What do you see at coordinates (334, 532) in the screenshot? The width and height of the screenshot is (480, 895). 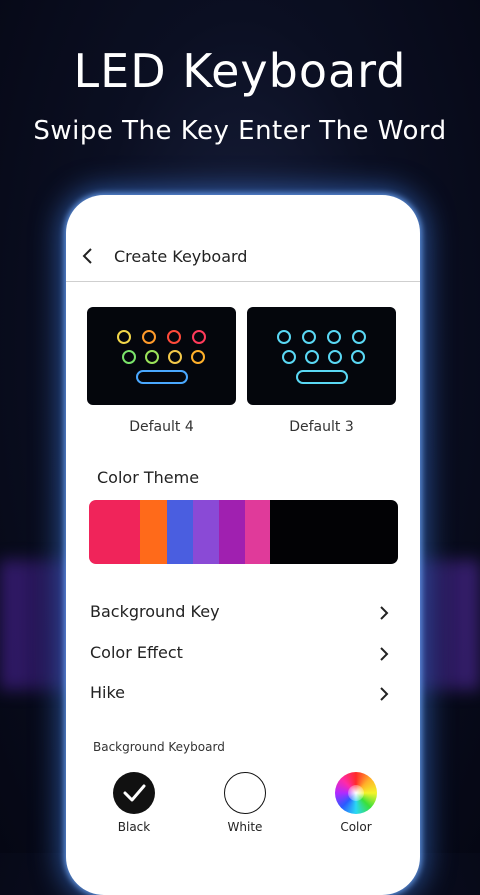 I see `color-swatch-black` at bounding box center [334, 532].